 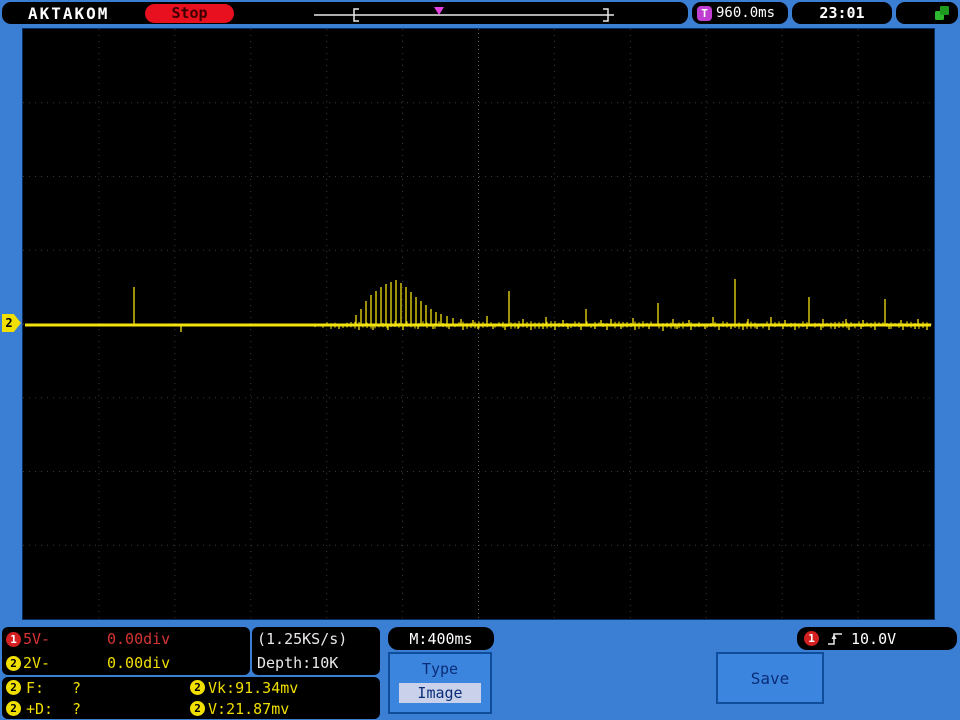 I want to click on clock: 23:01, so click(x=842, y=13).